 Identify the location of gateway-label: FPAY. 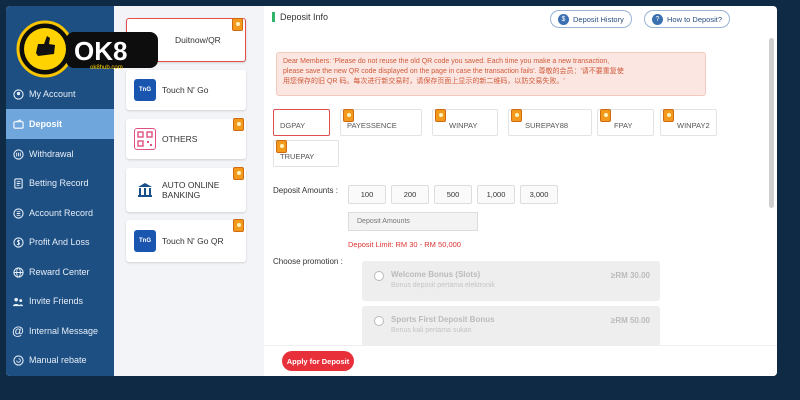
(623, 125).